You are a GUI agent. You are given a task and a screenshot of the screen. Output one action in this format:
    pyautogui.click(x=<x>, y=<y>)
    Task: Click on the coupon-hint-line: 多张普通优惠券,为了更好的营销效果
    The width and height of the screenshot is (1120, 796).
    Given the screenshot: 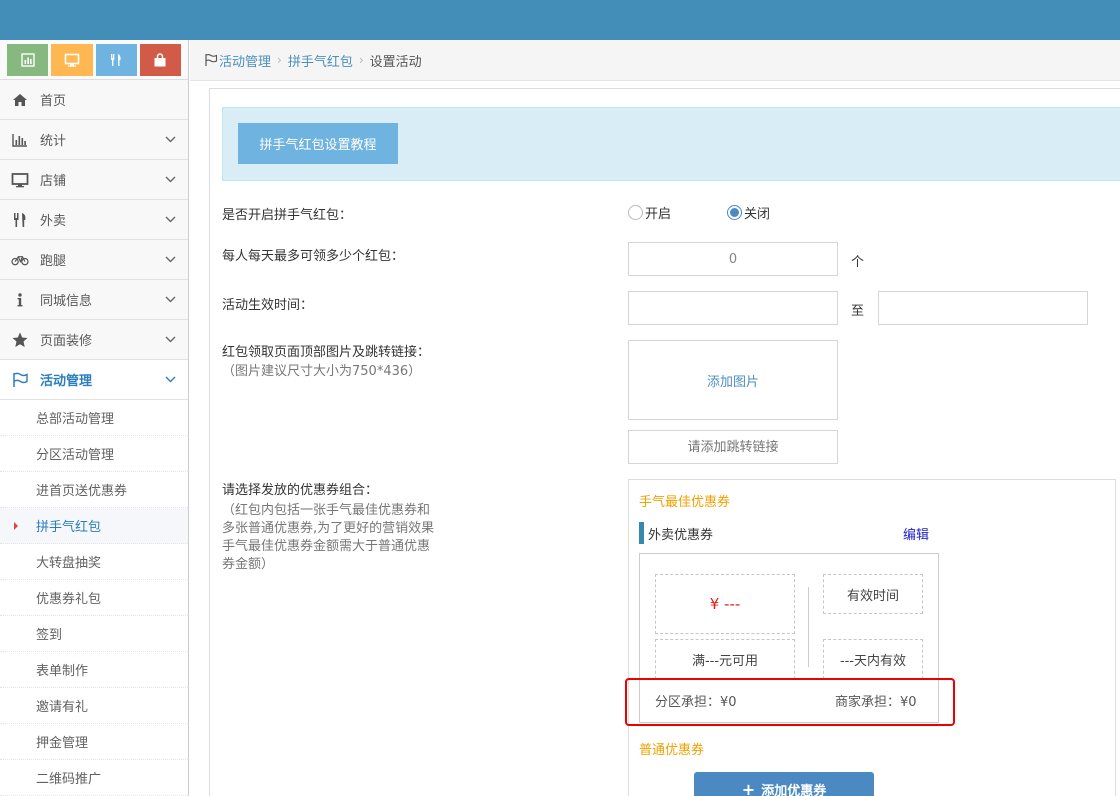 What is the action you would take?
    pyautogui.click(x=328, y=528)
    